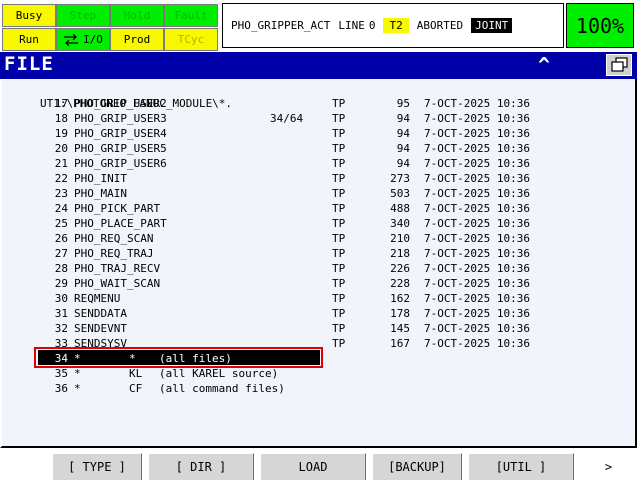 Image resolution: width=637 pixels, height=480 pixels. I want to click on file-number: 32, so click(61, 328).